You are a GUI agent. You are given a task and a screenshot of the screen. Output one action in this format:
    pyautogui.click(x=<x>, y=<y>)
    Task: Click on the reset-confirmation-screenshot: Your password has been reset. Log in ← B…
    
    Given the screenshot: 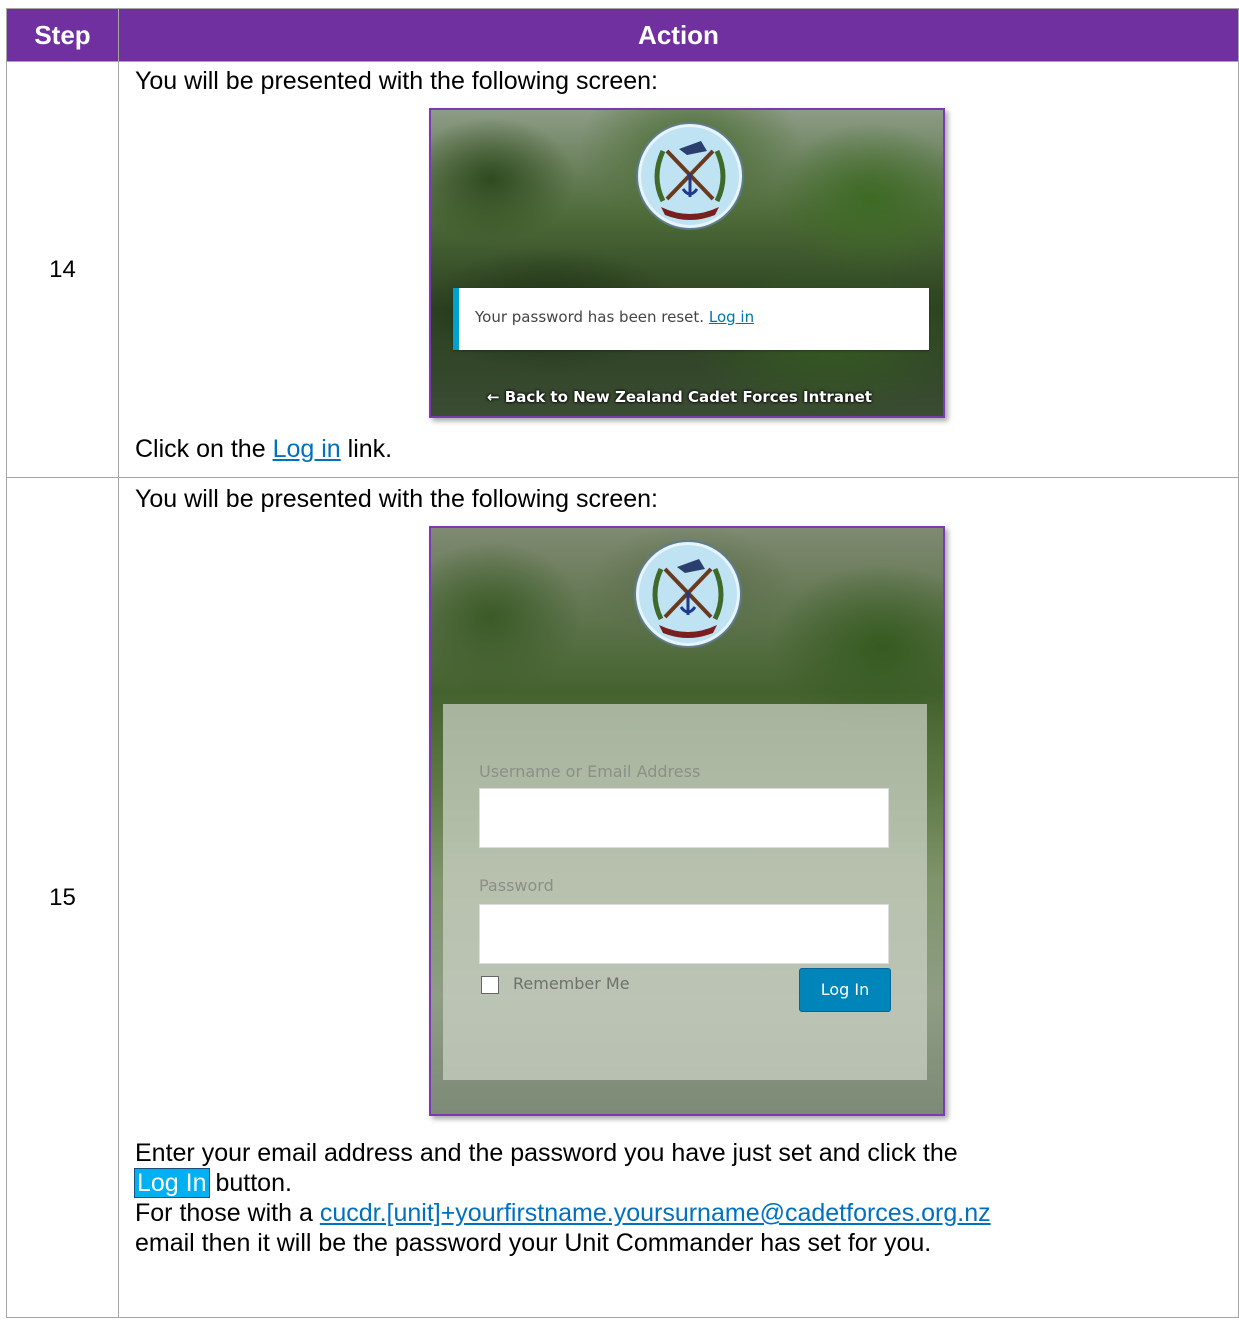 What is the action you would take?
    pyautogui.click(x=687, y=263)
    